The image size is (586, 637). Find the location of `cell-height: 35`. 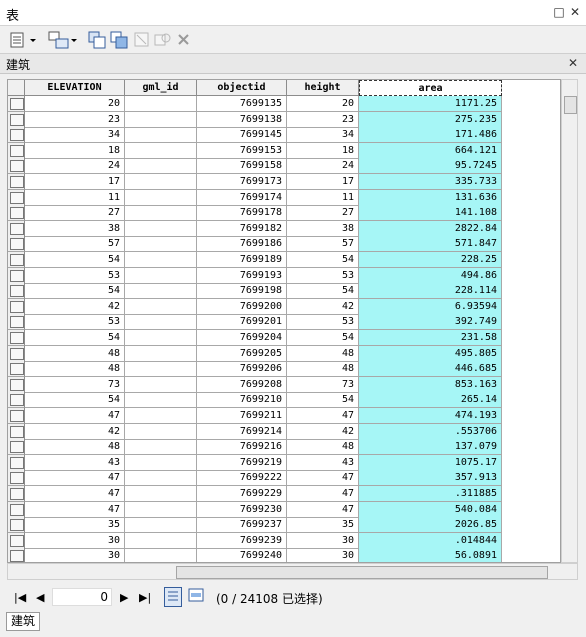

cell-height: 35 is located at coordinates (323, 525).